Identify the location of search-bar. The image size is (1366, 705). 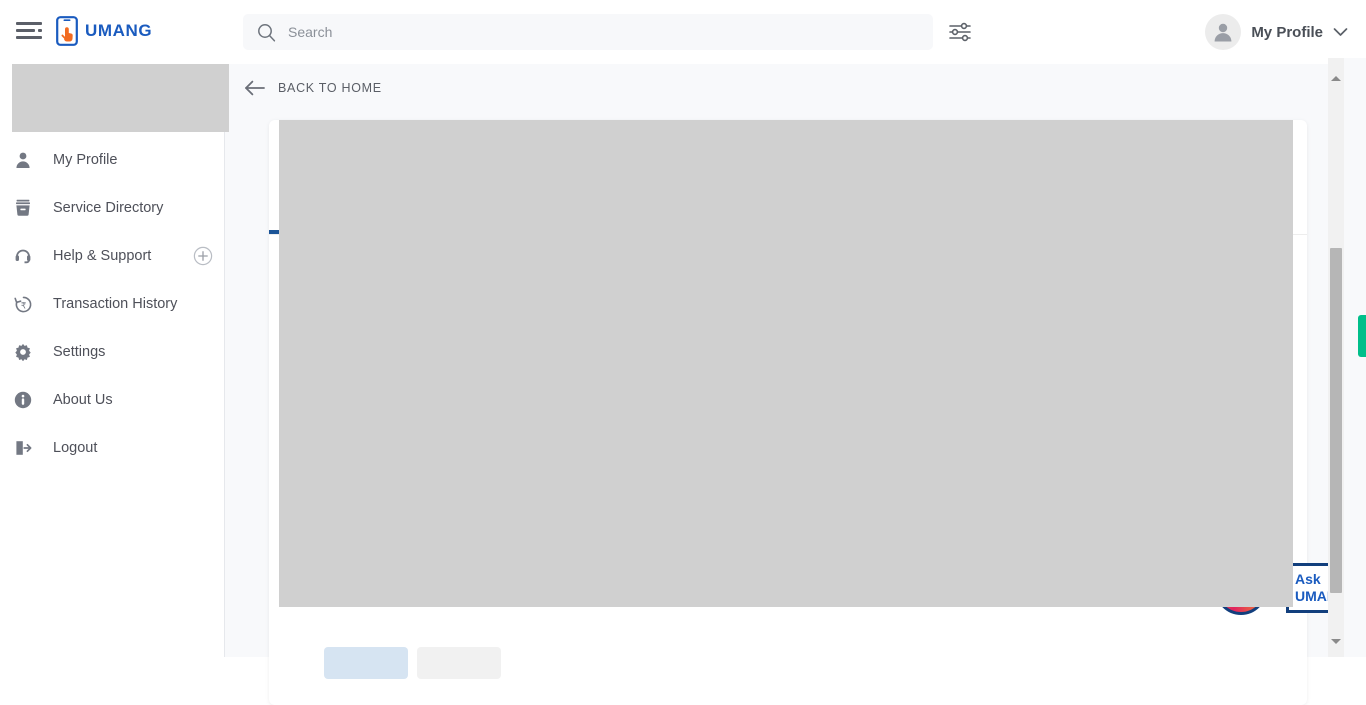
(588, 32).